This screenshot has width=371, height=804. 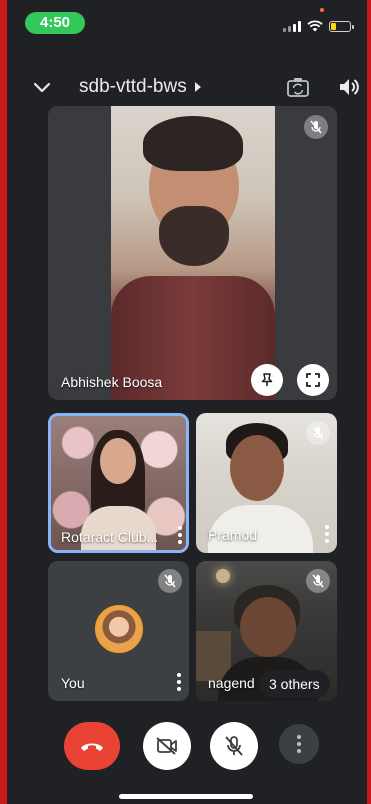 What do you see at coordinates (3, 402) in the screenshot?
I see `device-frame-left` at bounding box center [3, 402].